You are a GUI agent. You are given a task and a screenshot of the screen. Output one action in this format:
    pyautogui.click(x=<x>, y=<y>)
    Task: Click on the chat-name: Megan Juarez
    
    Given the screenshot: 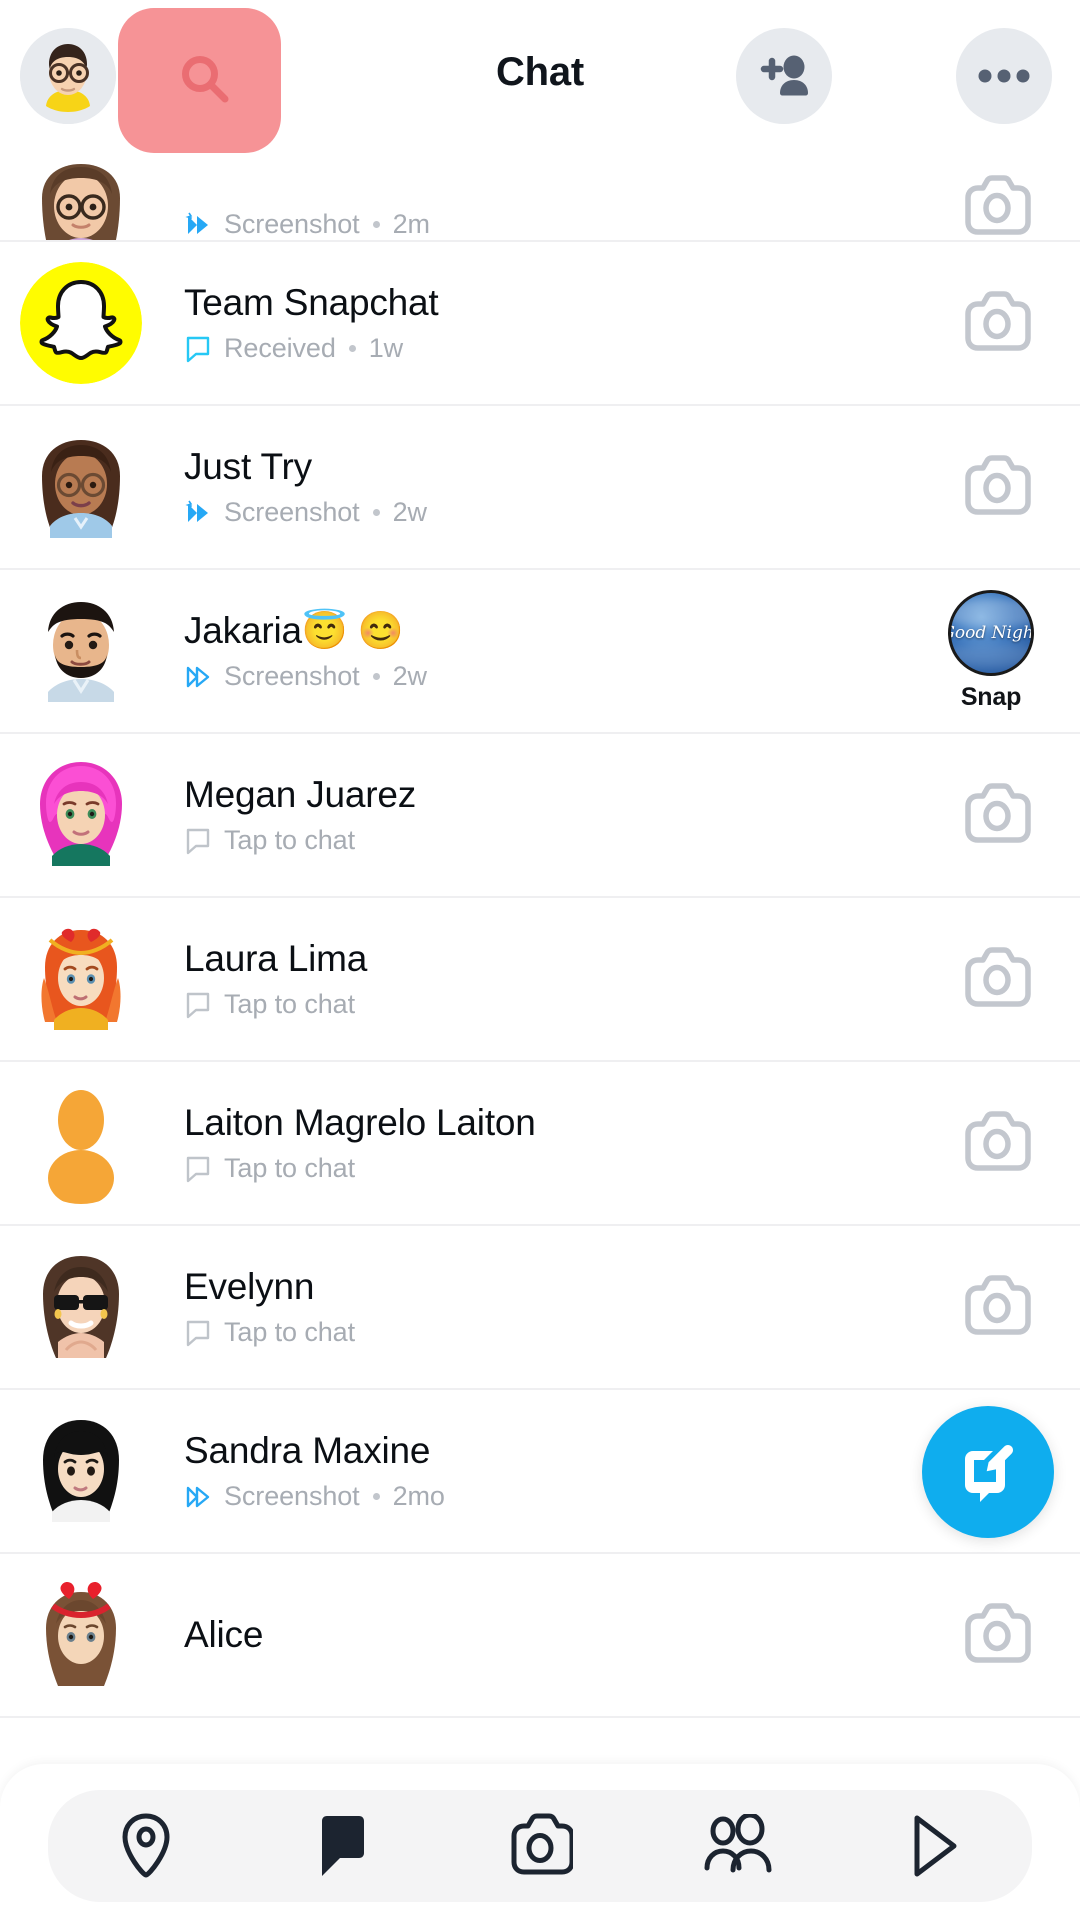 What is the action you would take?
    pyautogui.click(x=300, y=794)
    